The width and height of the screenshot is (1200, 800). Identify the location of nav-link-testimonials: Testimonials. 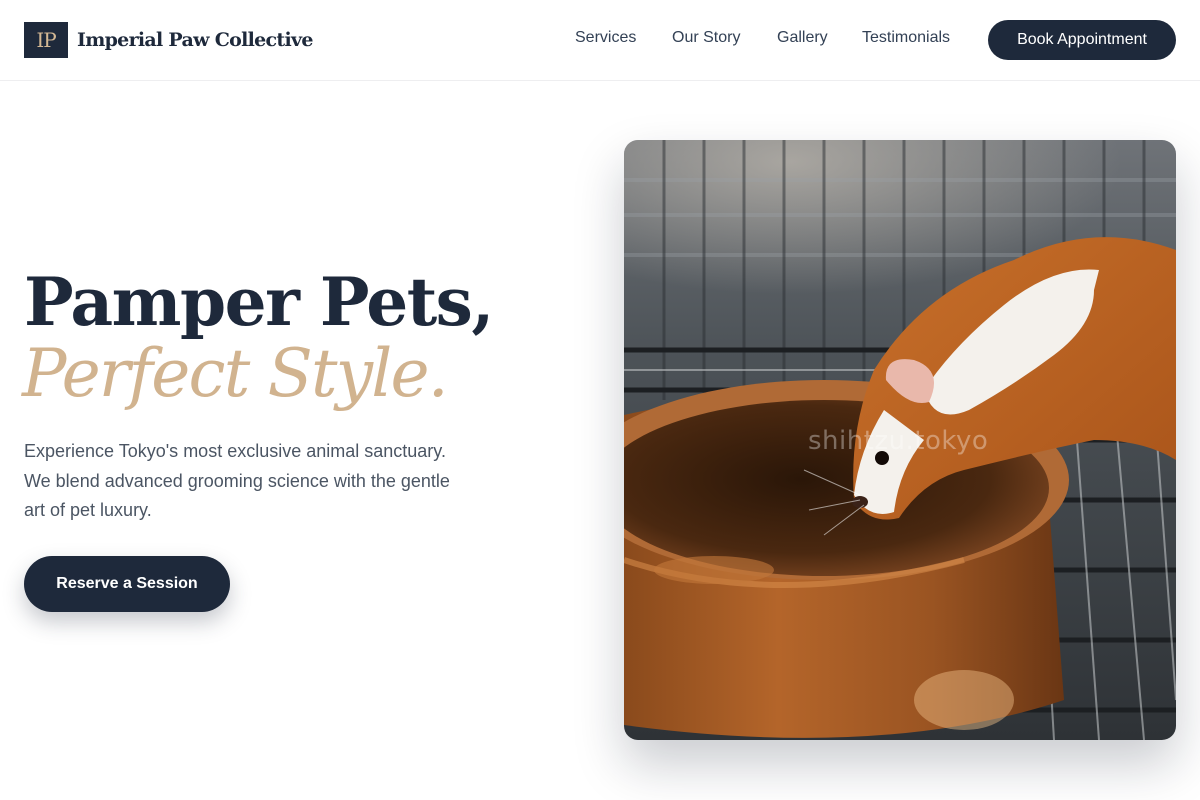
(906, 38).